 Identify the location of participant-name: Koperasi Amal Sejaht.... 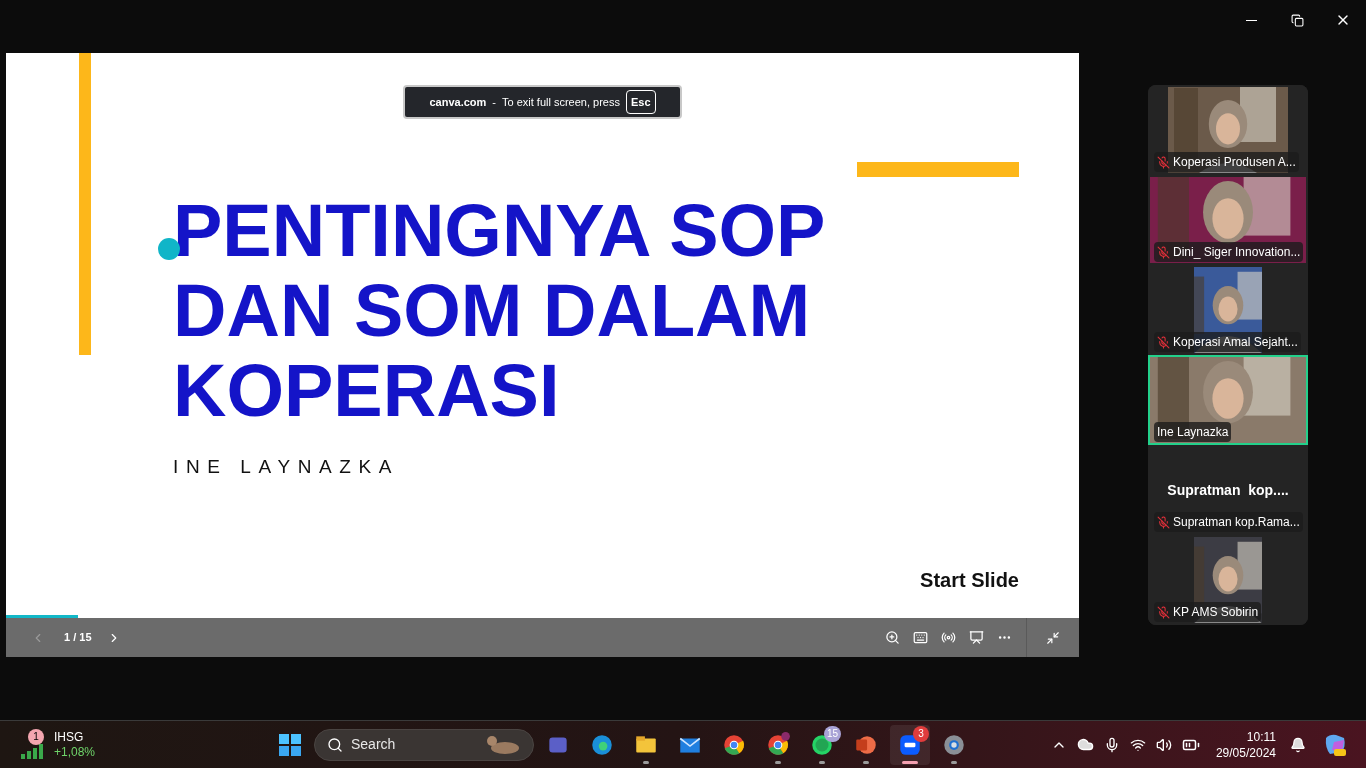
(1235, 342).